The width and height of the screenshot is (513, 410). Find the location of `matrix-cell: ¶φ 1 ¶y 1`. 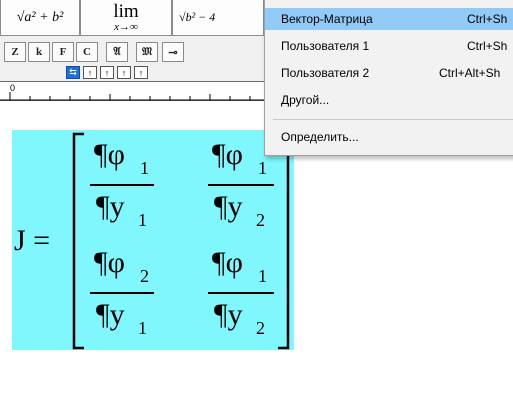

matrix-cell: ¶φ 1 ¶y 1 is located at coordinates (122, 186).